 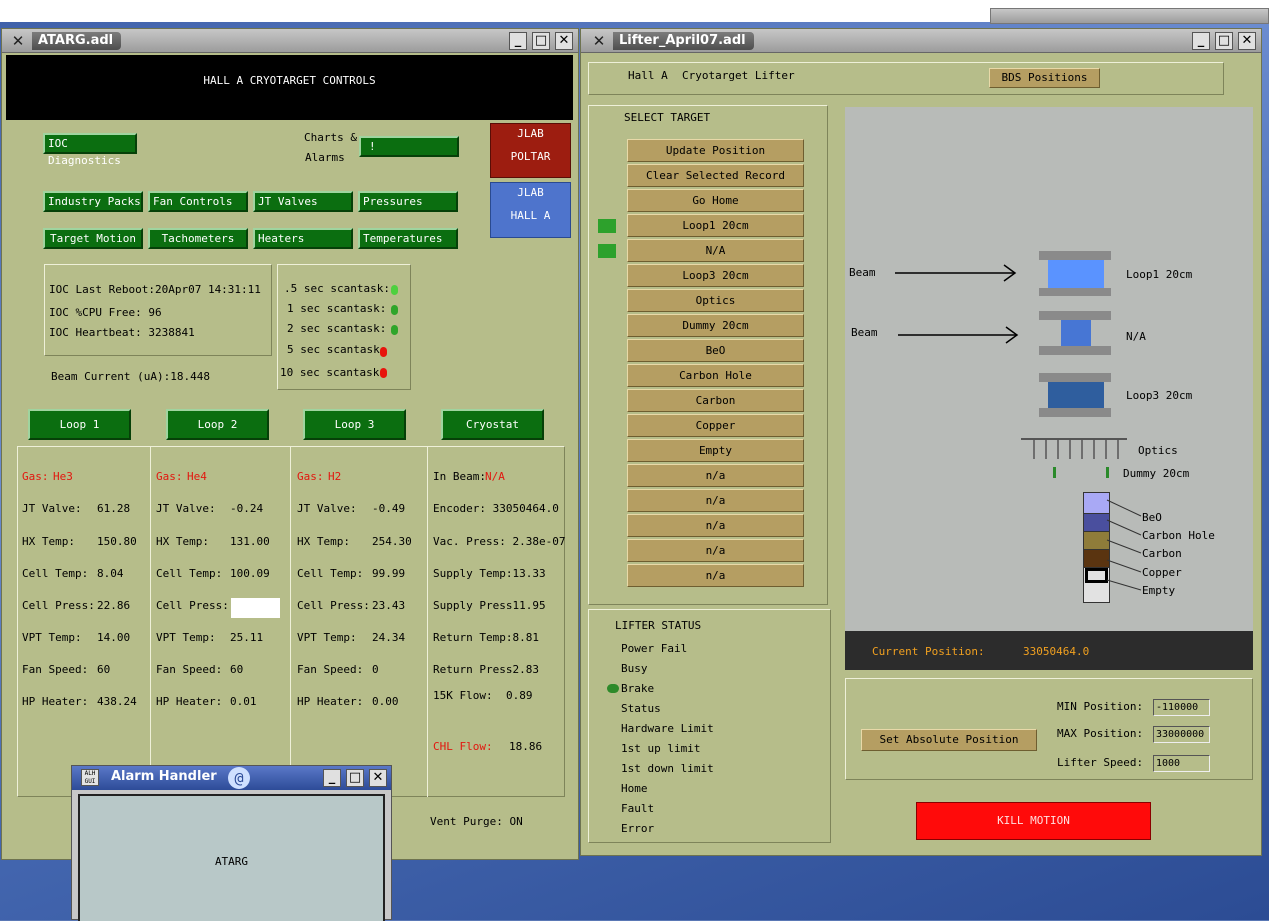 I want to click on update-position-button: Update Position, so click(x=715, y=150).